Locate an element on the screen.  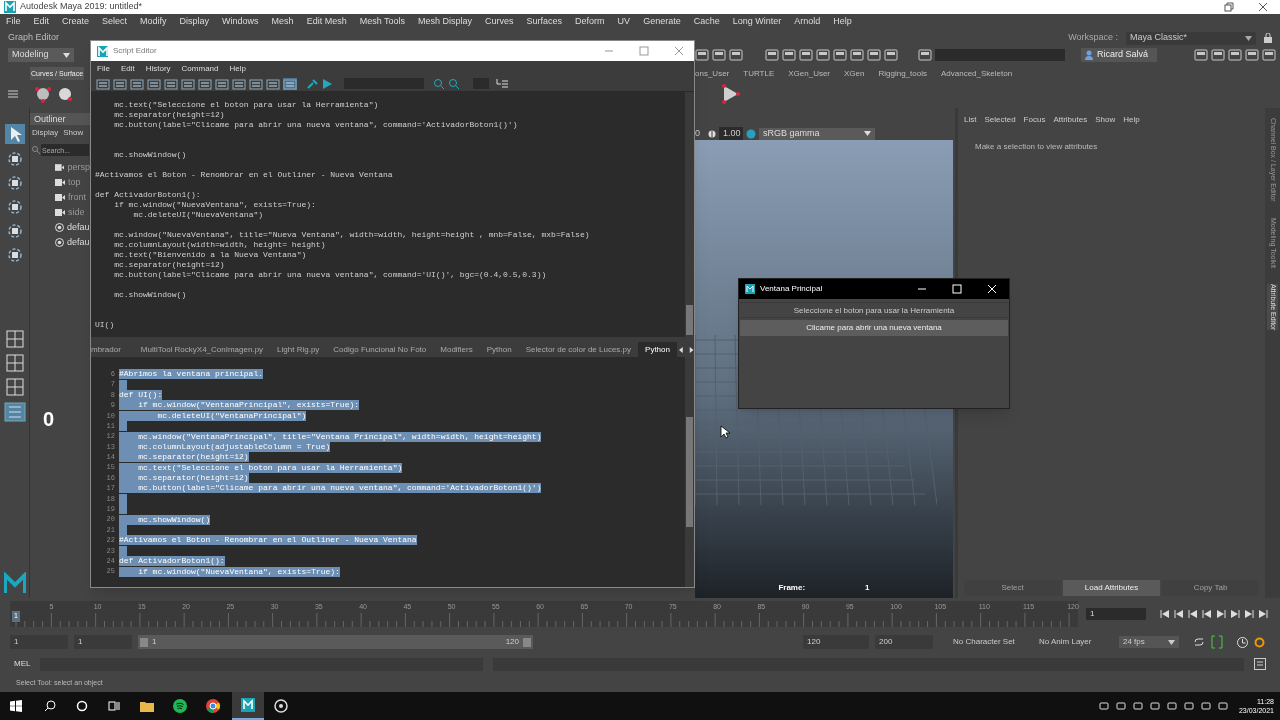
panel-title: Outliner is located at coordinates (60, 119).